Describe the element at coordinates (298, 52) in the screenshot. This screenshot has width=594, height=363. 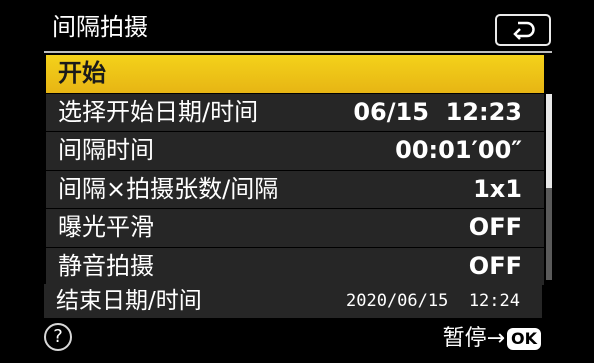
I see `title-divider` at that location.